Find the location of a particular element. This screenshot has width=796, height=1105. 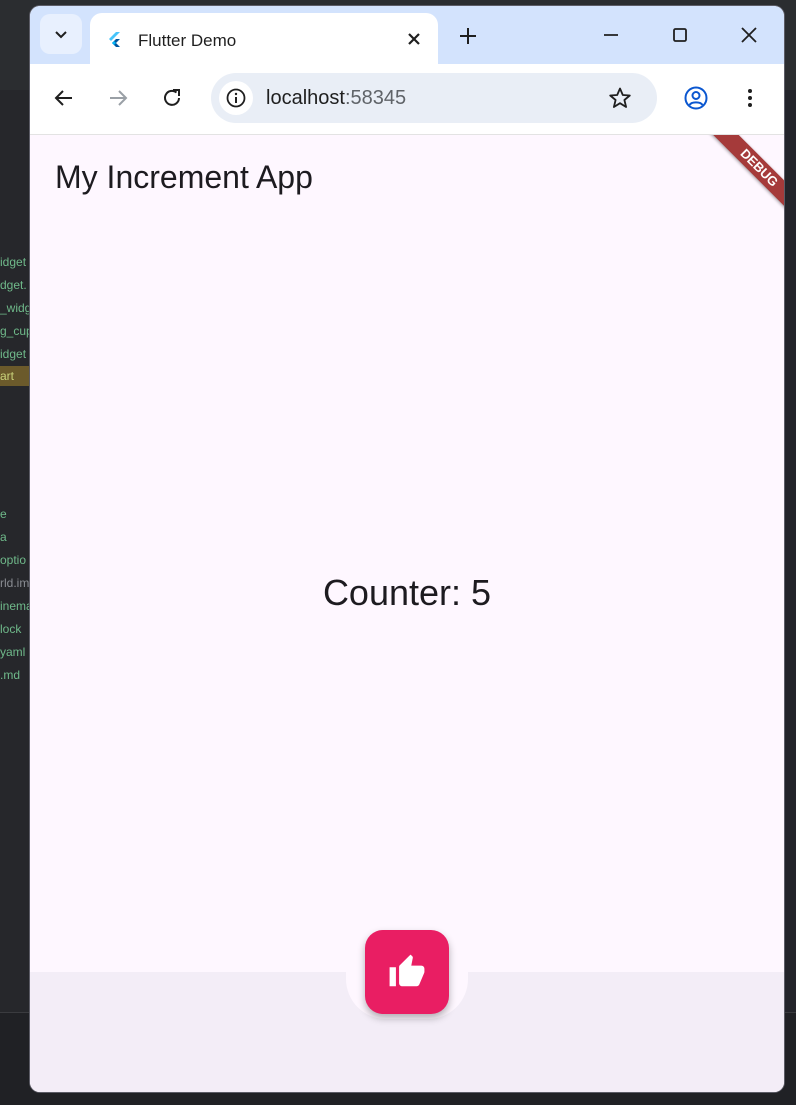

tab-search-button is located at coordinates (61, 34).